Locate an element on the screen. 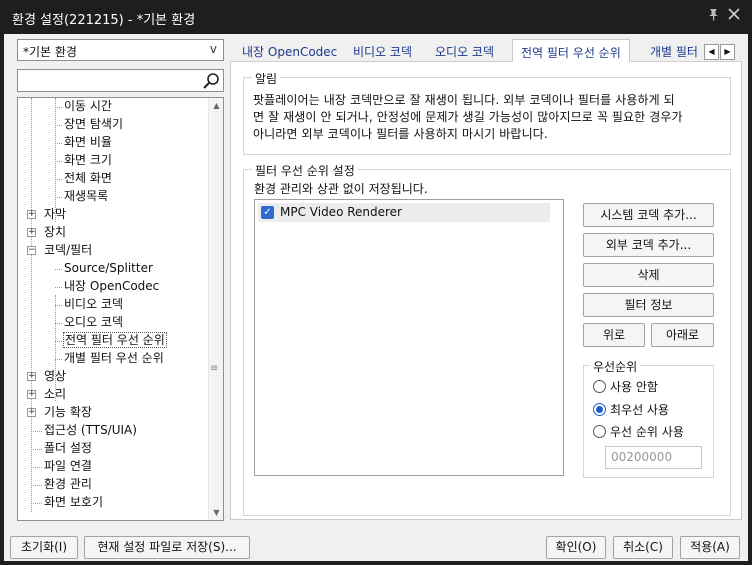 This screenshot has width=752, height=565. priority-group: 우선순위 사용 안함 최우선 사용 우선 순위 사용 00200000 is located at coordinates (648, 418).